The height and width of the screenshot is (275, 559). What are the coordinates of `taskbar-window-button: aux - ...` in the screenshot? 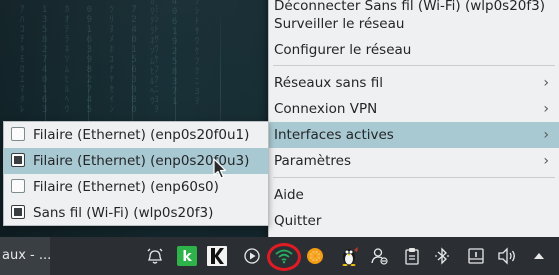 It's located at (25, 256).